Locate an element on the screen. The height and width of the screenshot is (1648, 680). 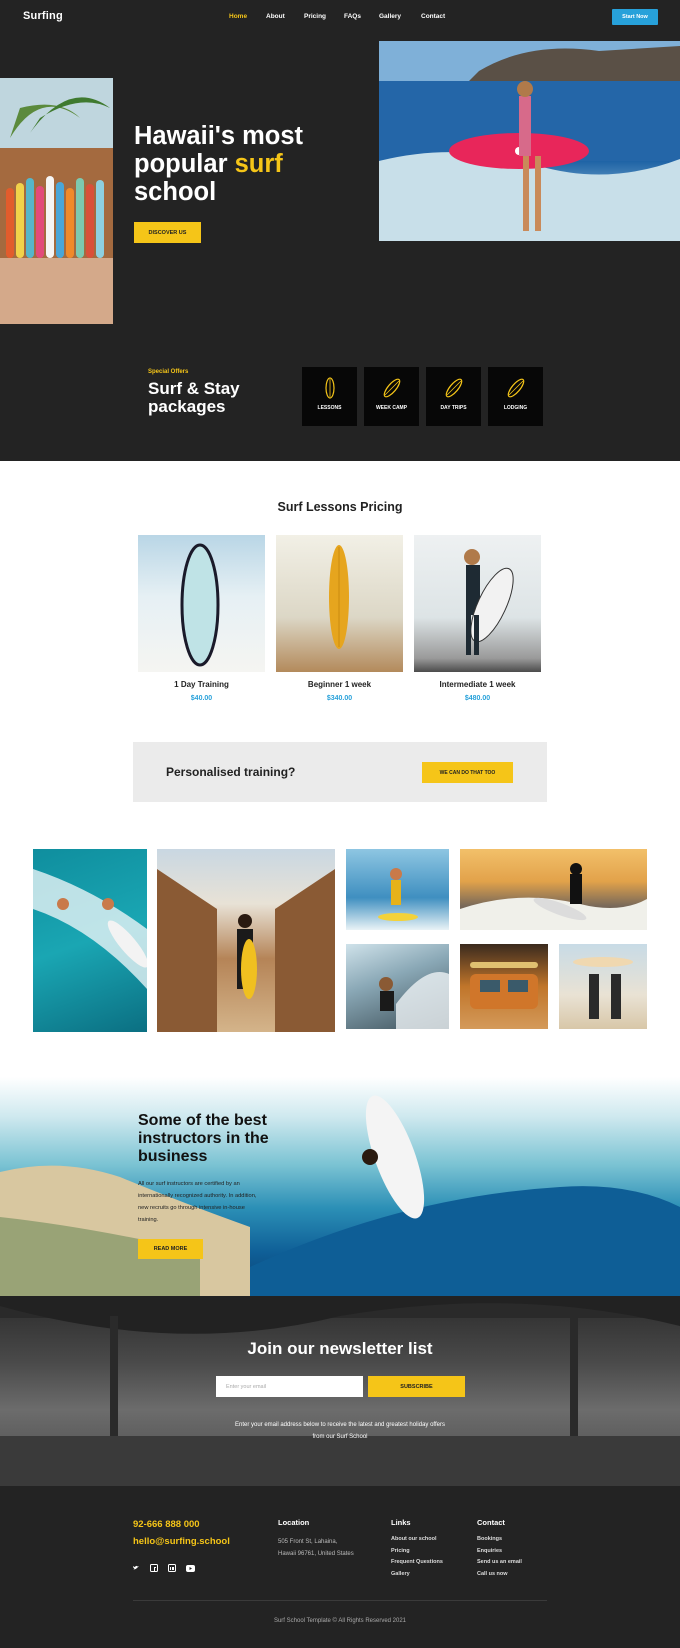
offer-card-day-trips: DAY TRIPS is located at coordinates (453, 396).